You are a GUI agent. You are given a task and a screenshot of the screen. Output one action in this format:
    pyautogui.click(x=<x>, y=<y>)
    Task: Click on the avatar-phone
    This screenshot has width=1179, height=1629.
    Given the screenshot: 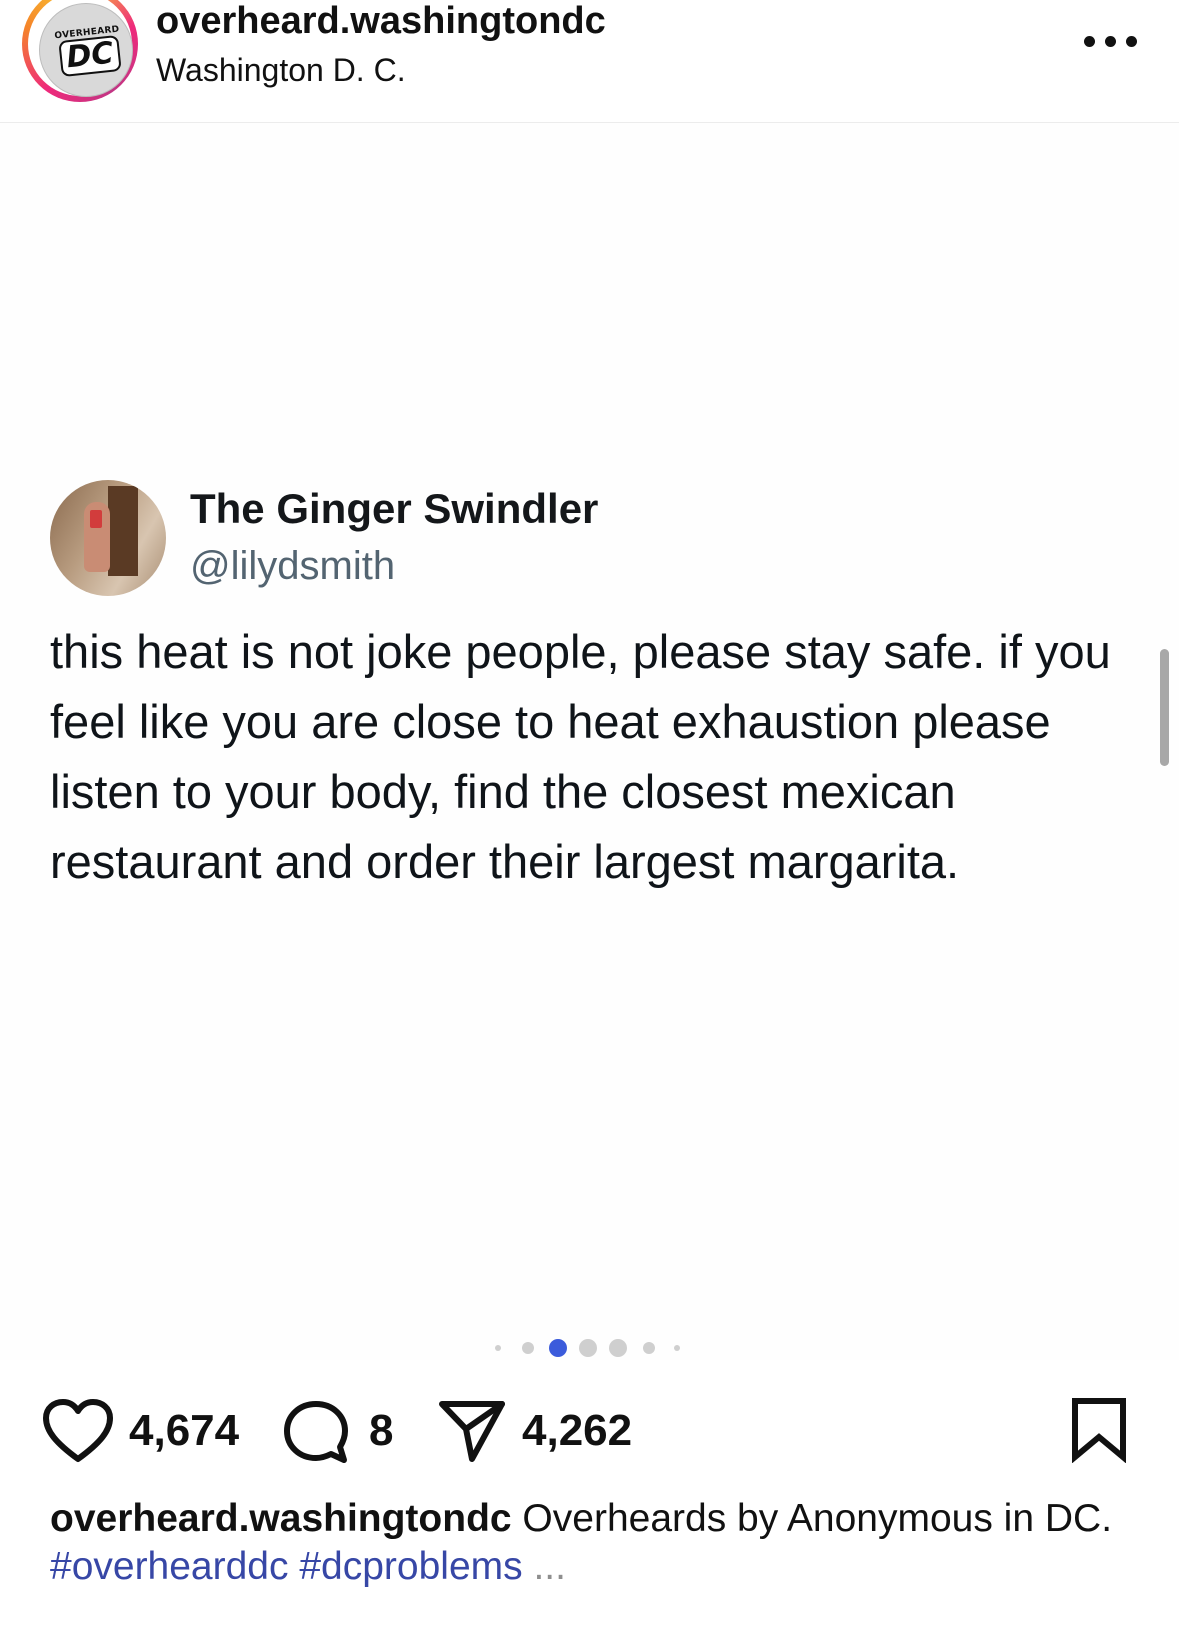 What is the action you would take?
    pyautogui.click(x=96, y=519)
    